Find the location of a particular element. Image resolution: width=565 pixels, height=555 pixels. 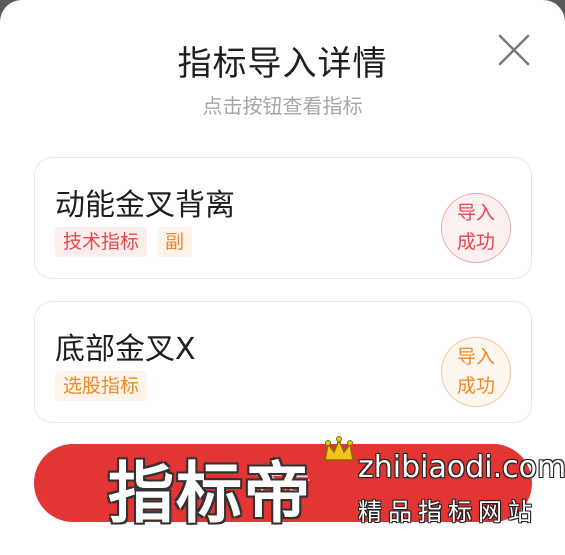

indicator-tags: 选股指标 is located at coordinates (101, 386).